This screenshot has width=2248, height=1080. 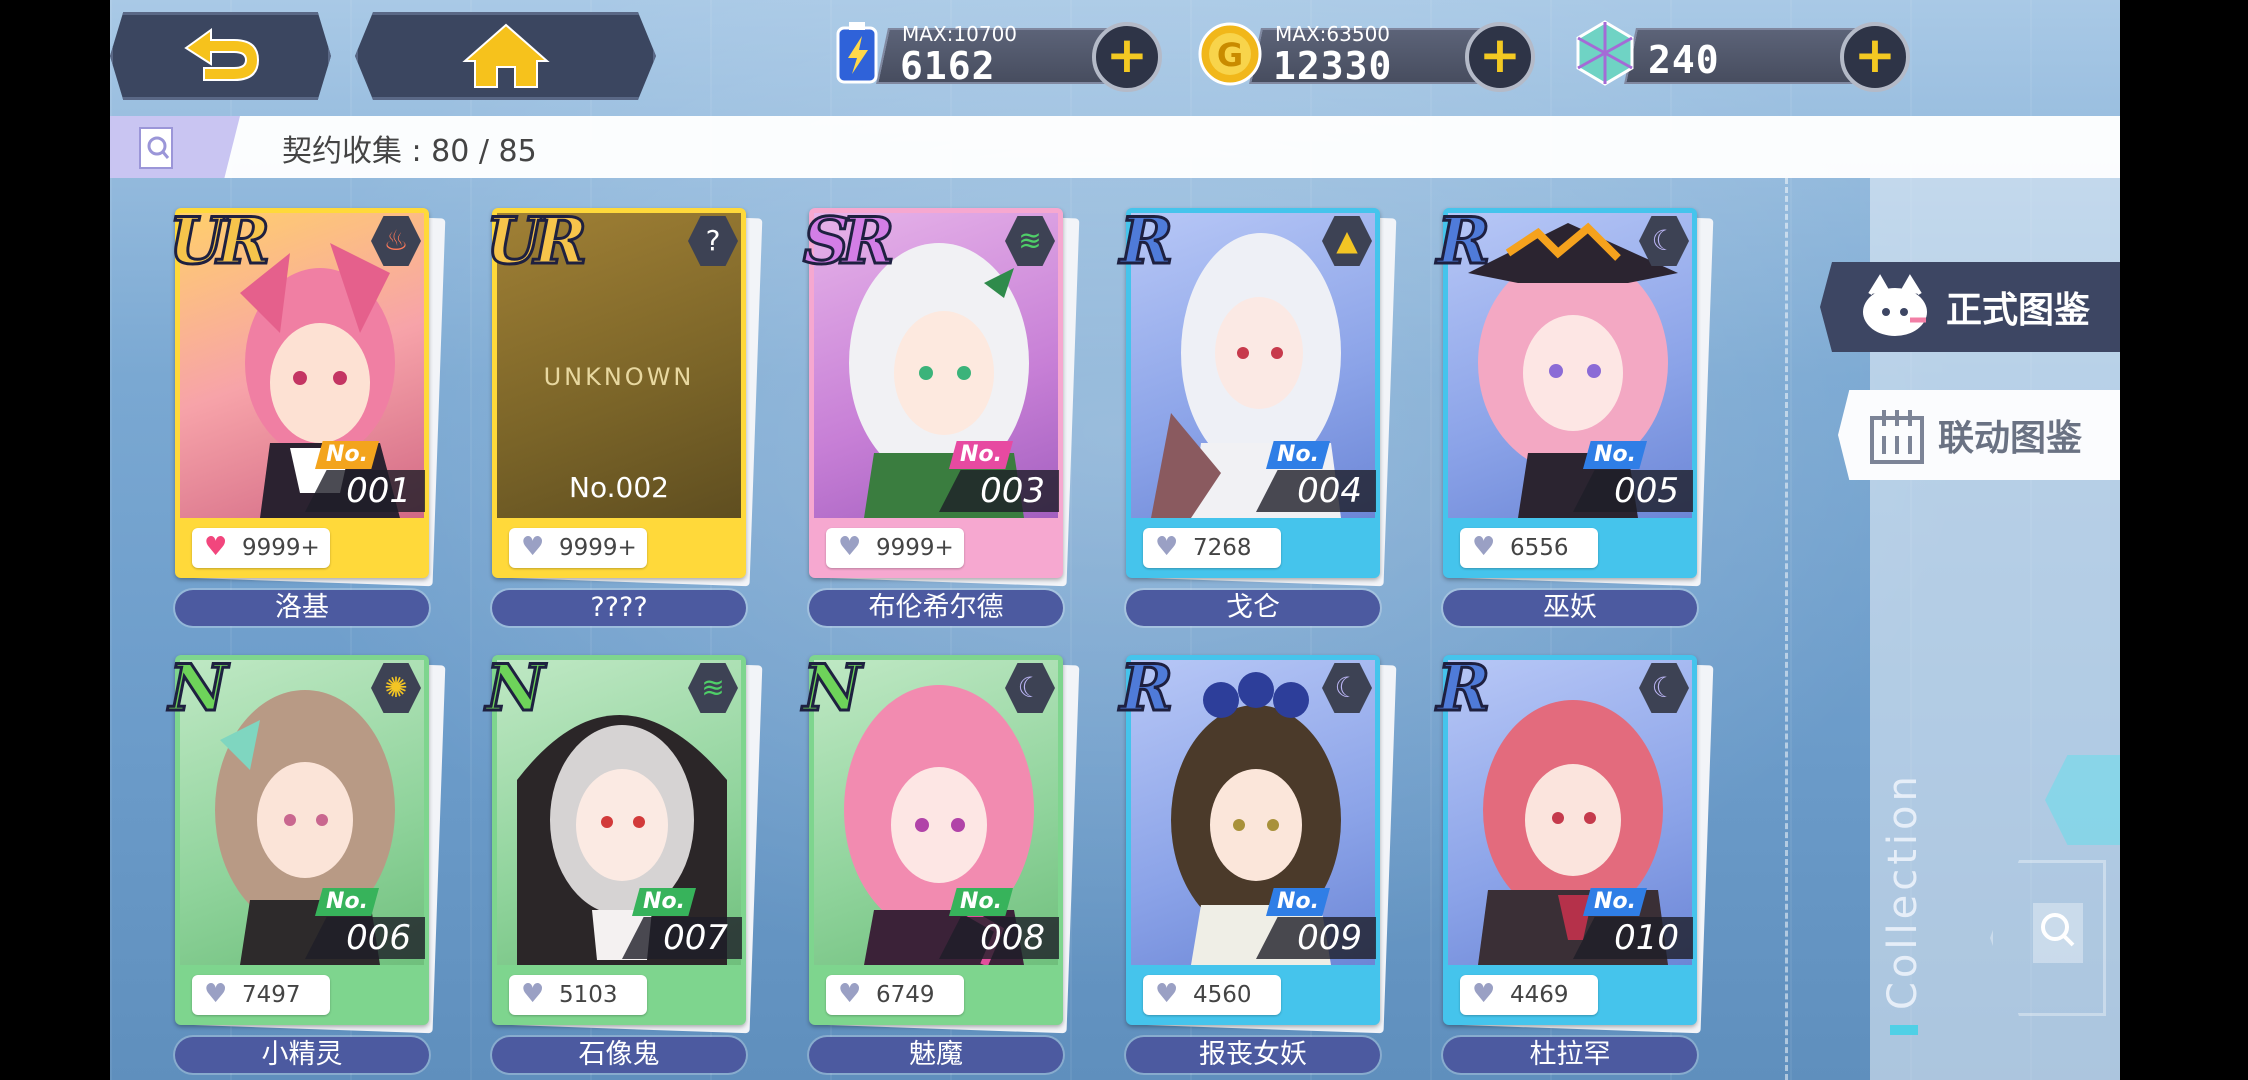 I want to click on card-name: 石像鬼, so click(x=619, y=1055).